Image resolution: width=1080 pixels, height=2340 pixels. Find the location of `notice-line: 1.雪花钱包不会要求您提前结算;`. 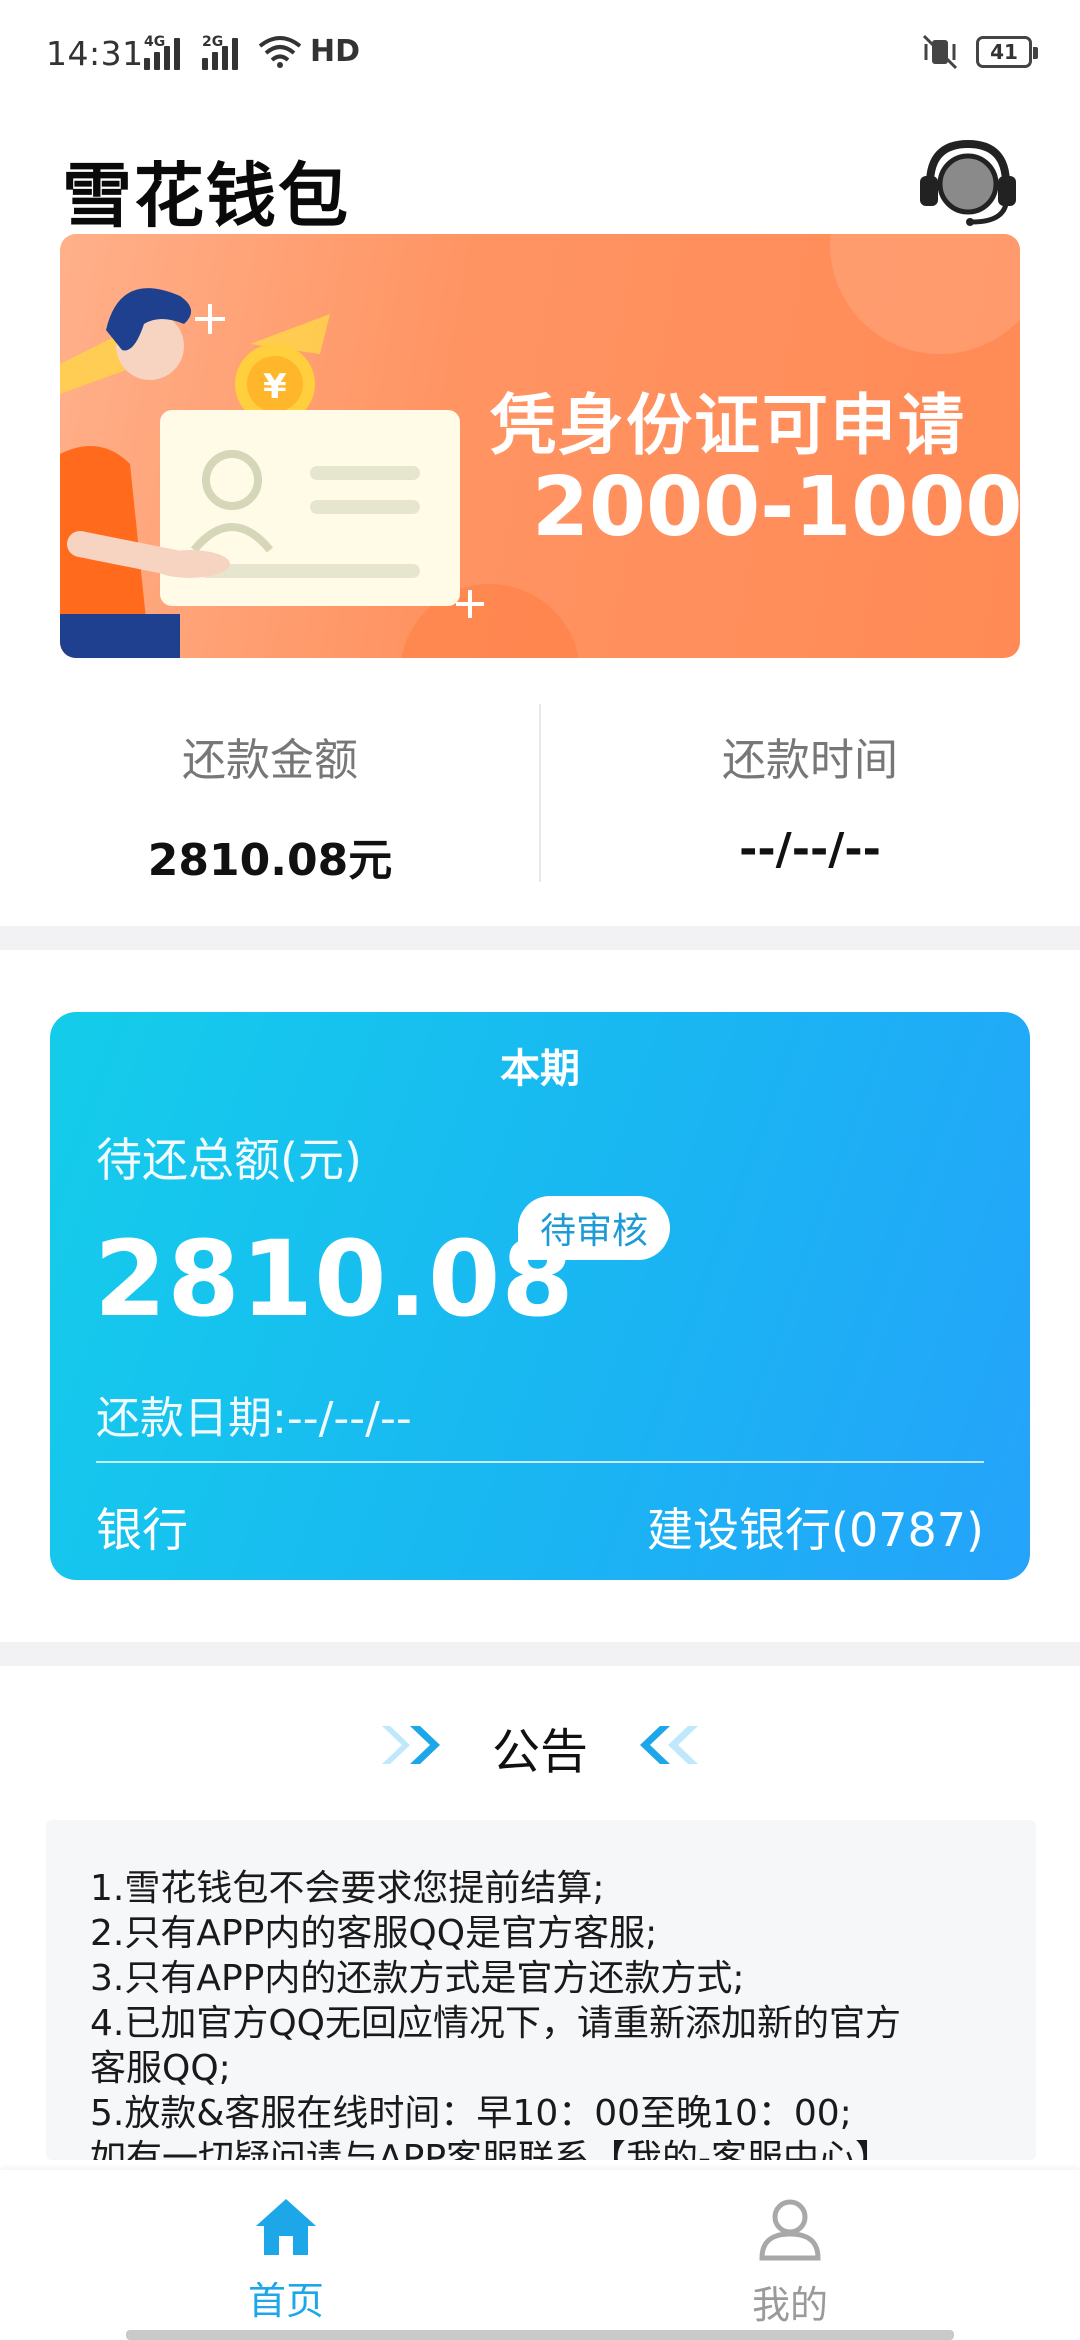

notice-line: 1.雪花钱包不会要求您提前结算; is located at coordinates (347, 1888).